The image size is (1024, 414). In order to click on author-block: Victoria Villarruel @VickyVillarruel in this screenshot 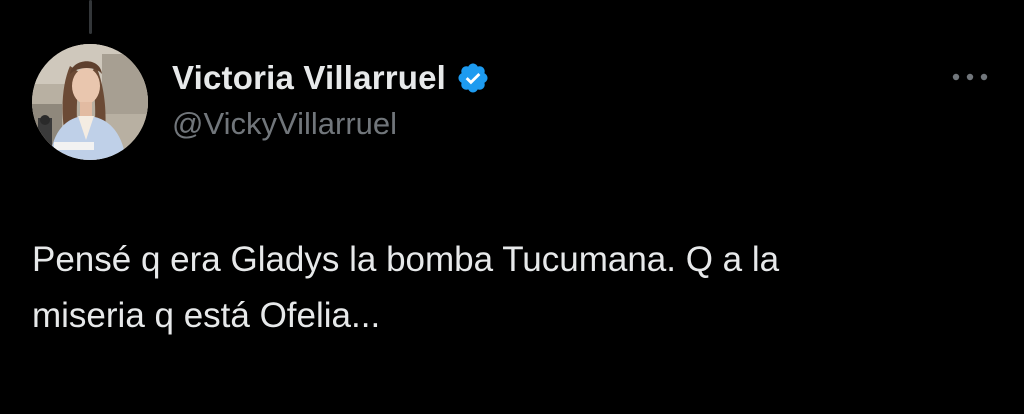, I will do `click(538, 99)`.